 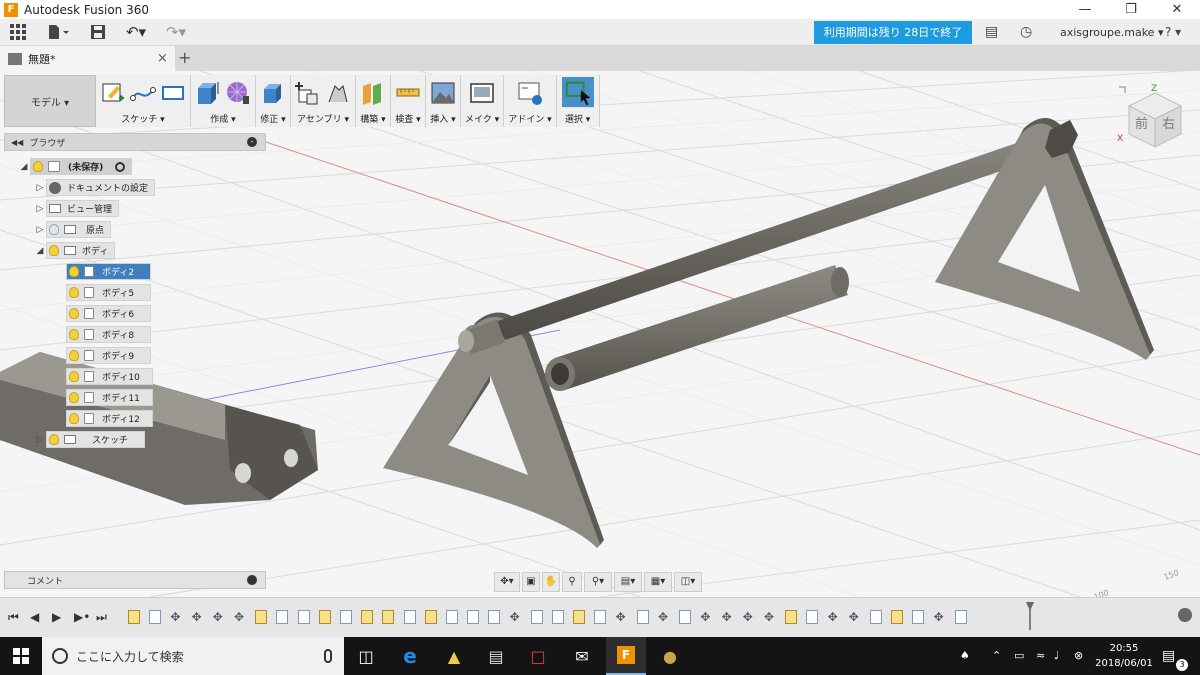 What do you see at coordinates (87, 58) in the screenshot?
I see `document-tab: 無題* ×` at bounding box center [87, 58].